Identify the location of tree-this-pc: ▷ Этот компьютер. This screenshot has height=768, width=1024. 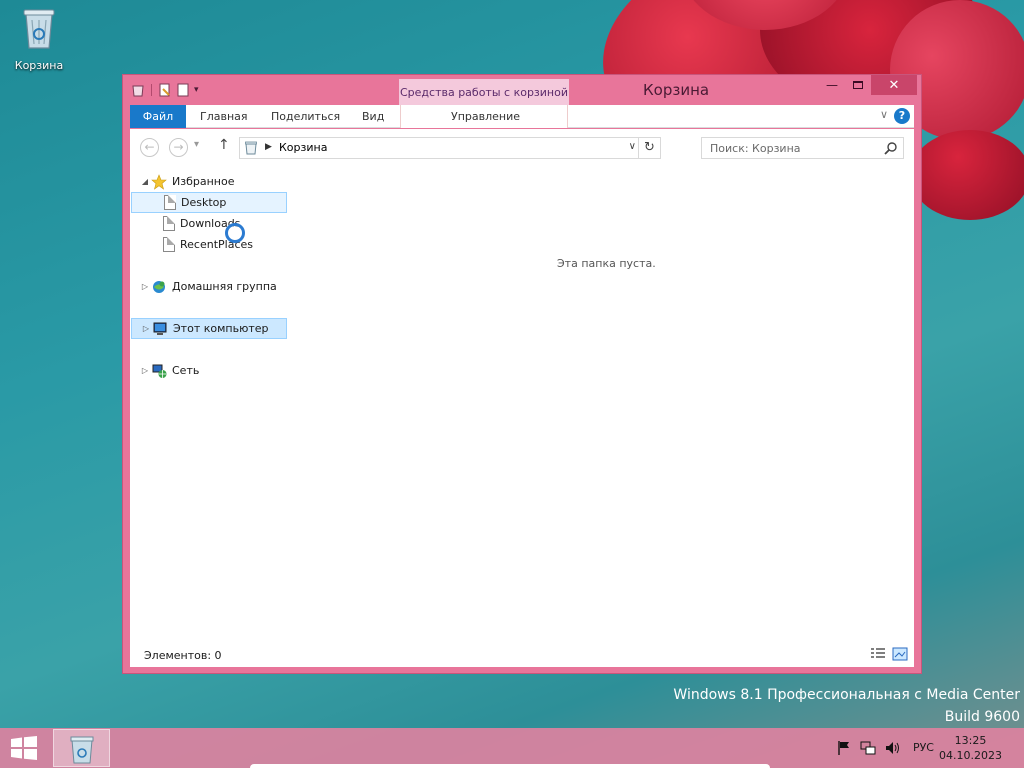
(209, 328).